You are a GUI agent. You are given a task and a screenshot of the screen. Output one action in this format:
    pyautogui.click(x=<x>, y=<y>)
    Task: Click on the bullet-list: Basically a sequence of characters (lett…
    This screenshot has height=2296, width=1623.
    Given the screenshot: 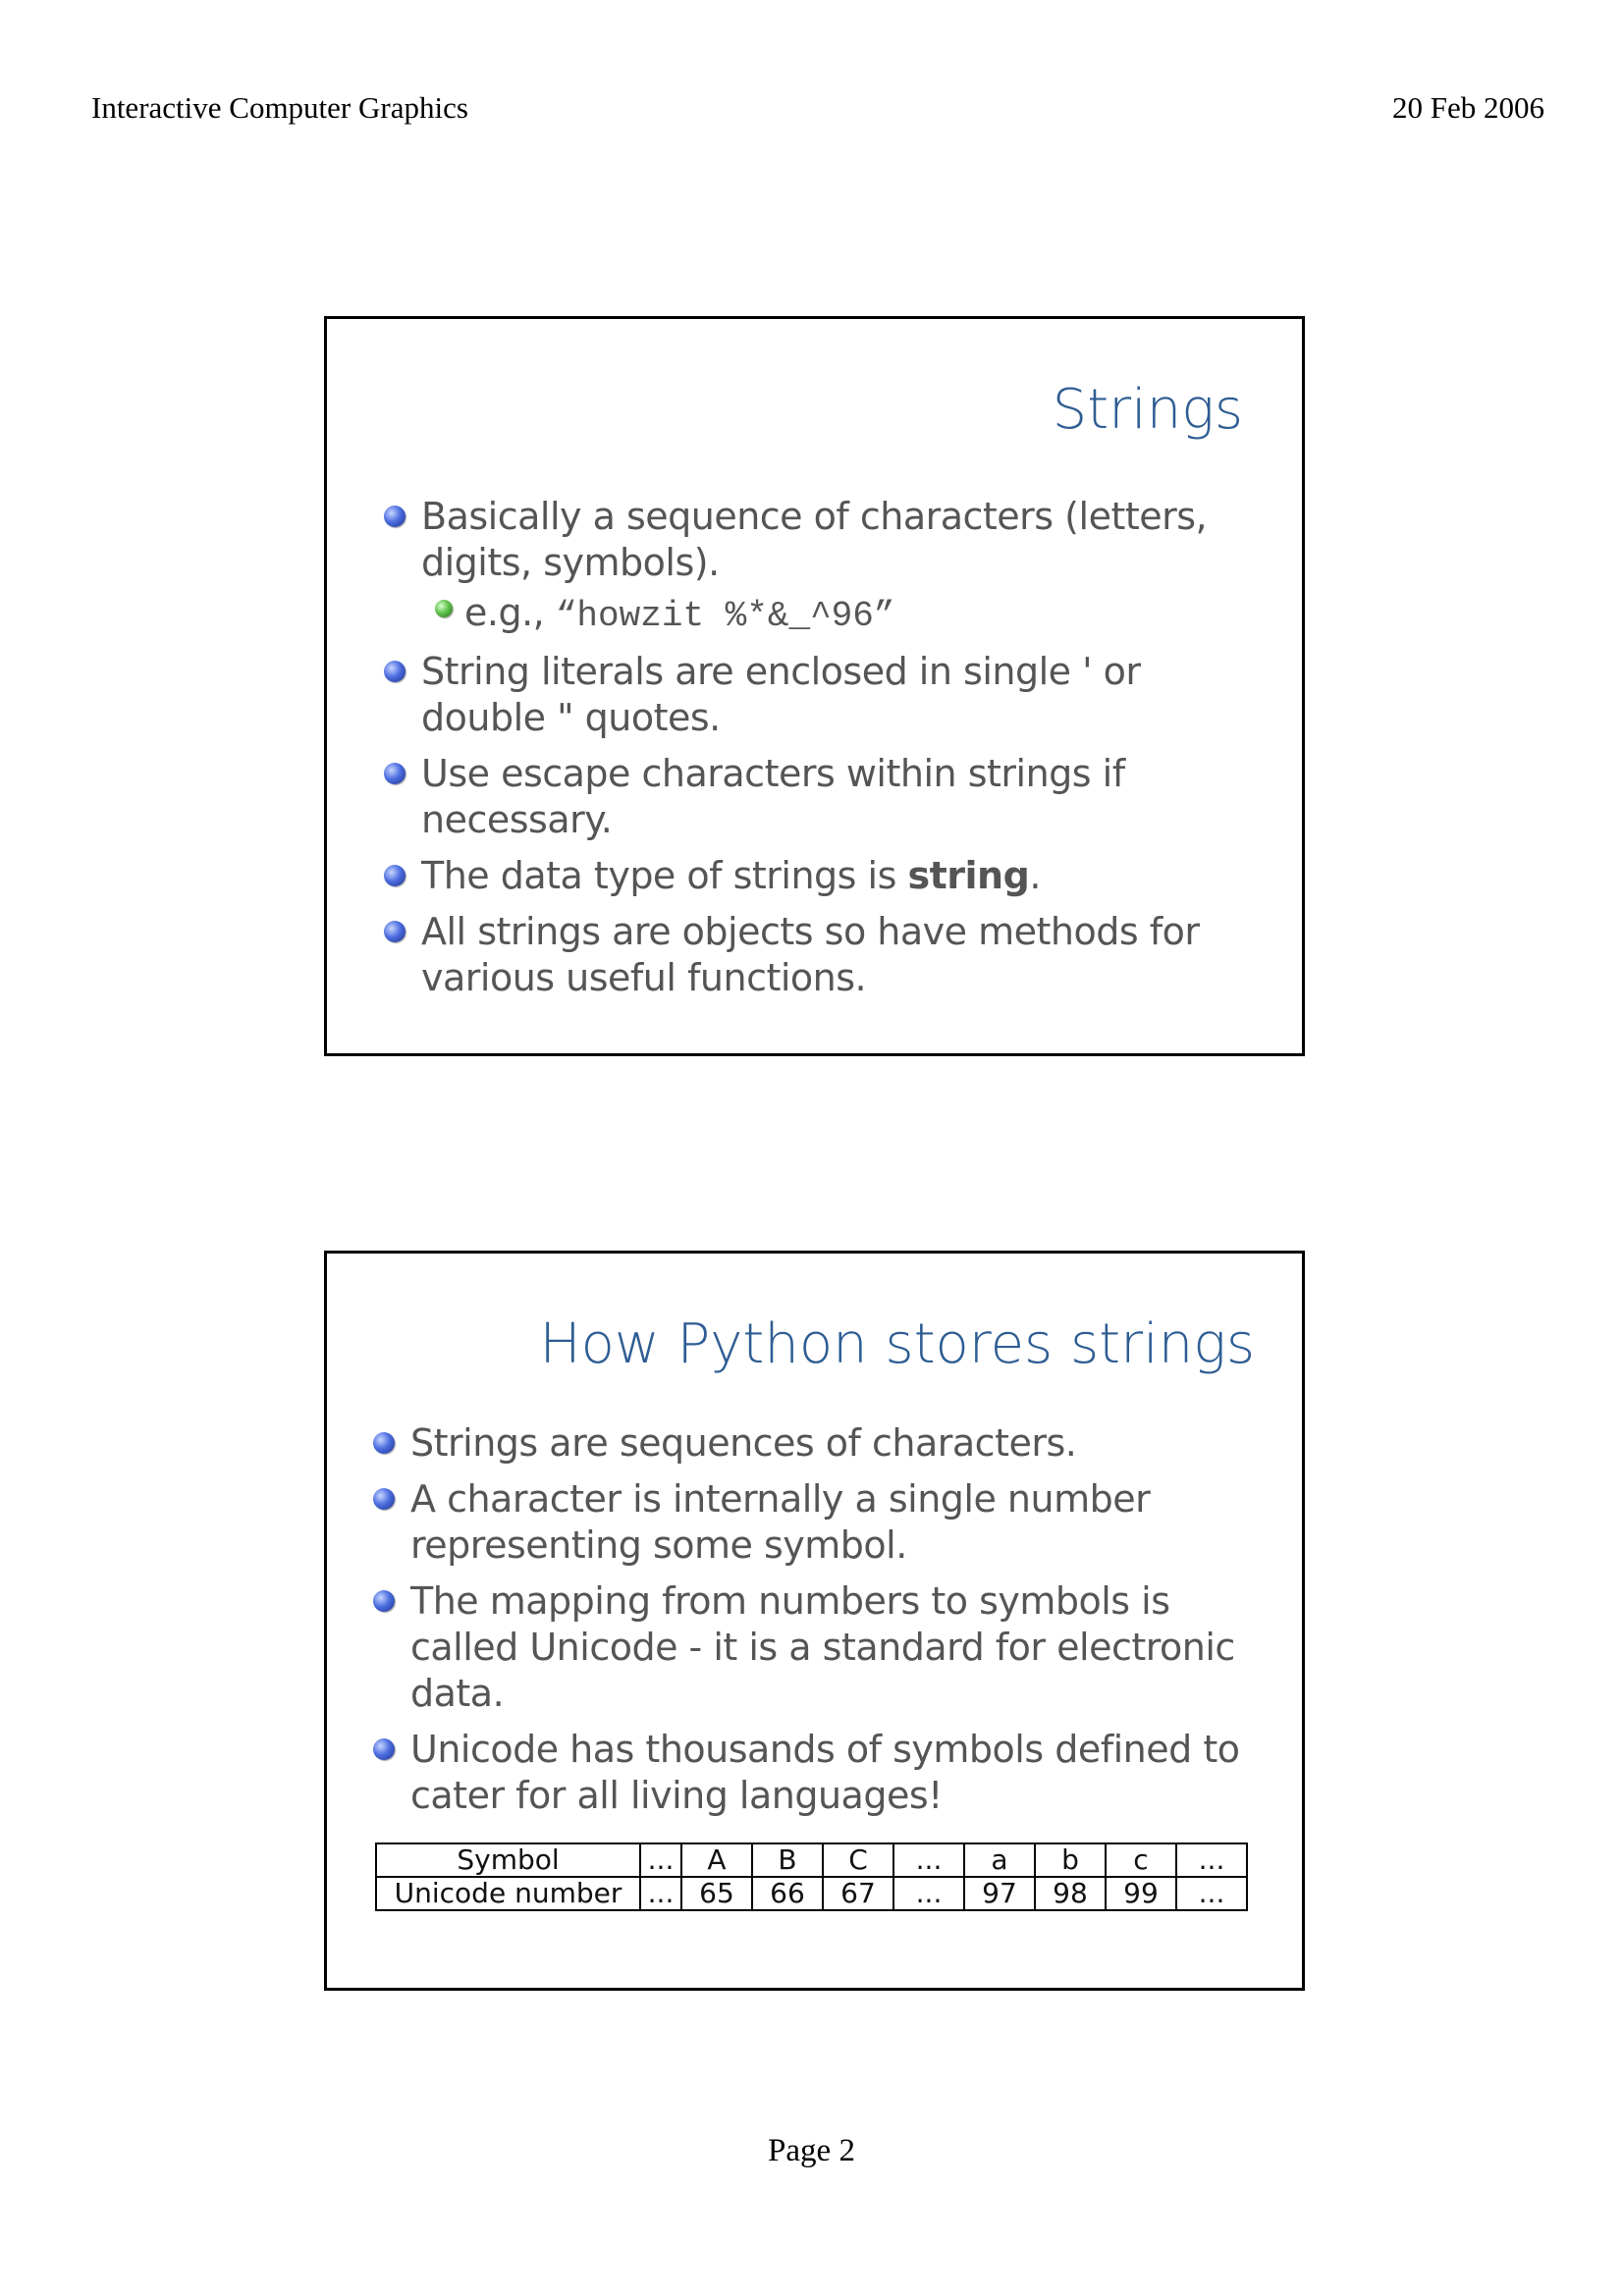 What is the action you would take?
    pyautogui.click(x=811, y=752)
    